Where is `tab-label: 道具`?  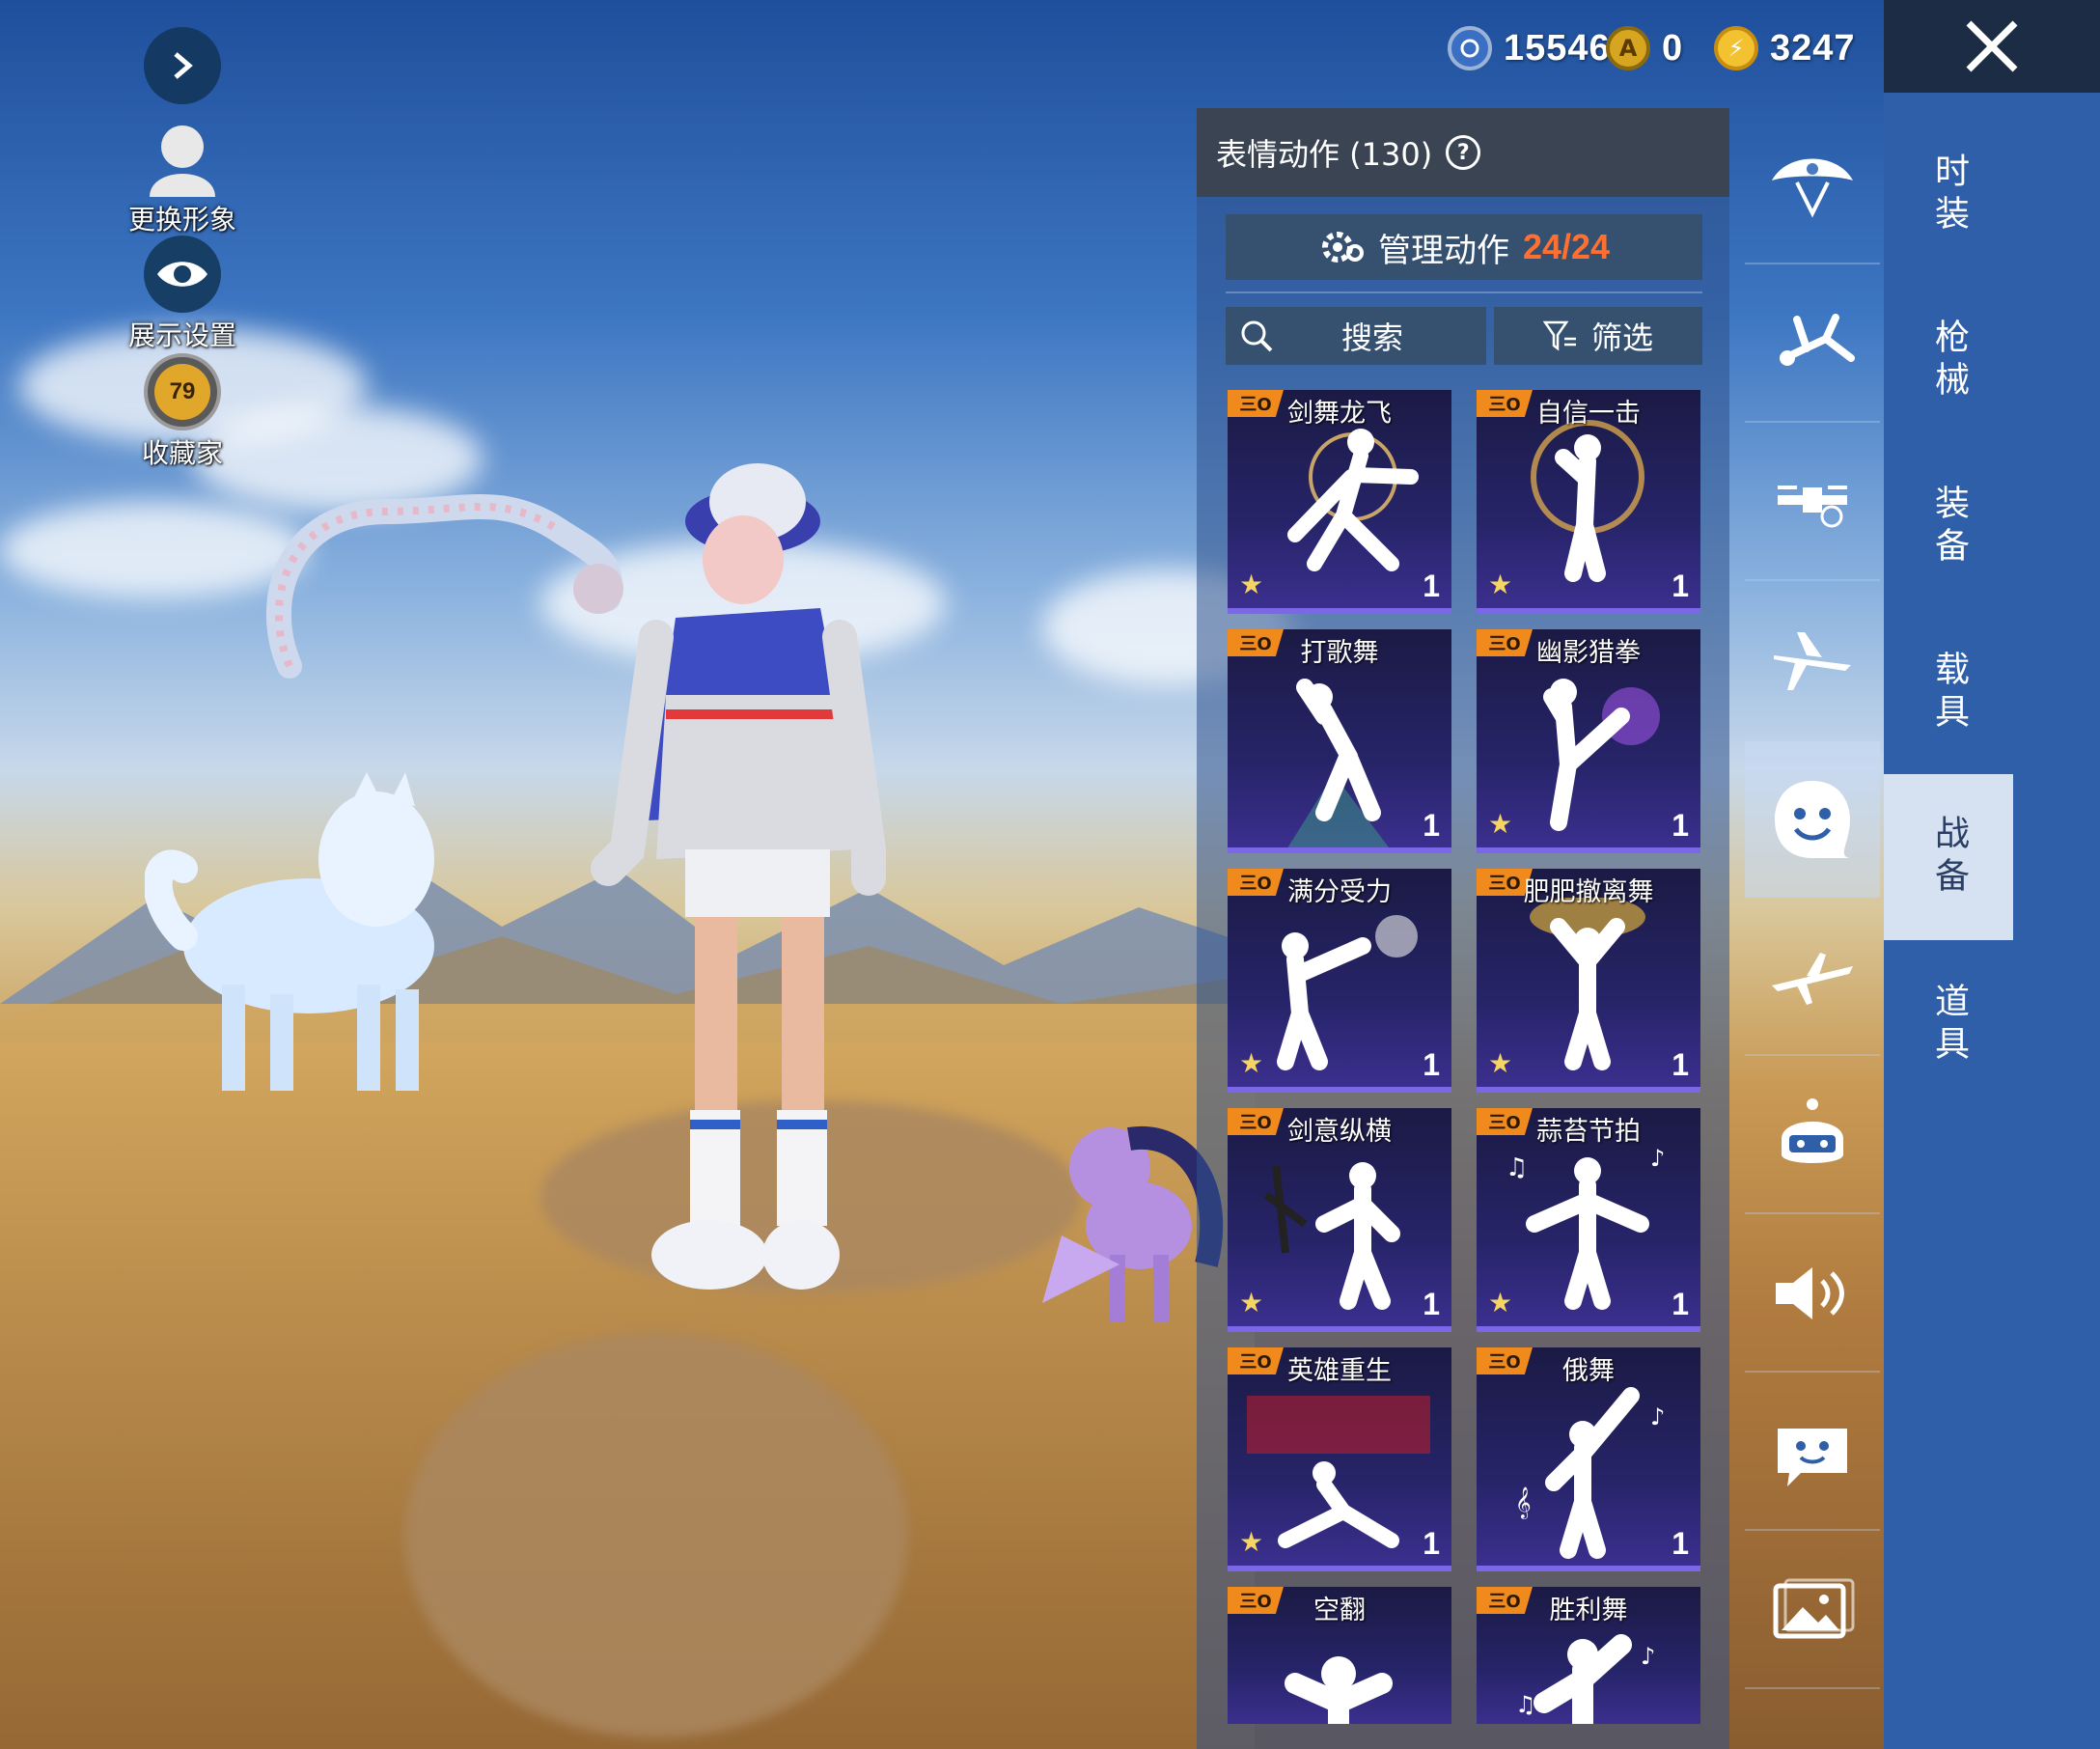
tab-label: 道具 is located at coordinates (1949, 1026).